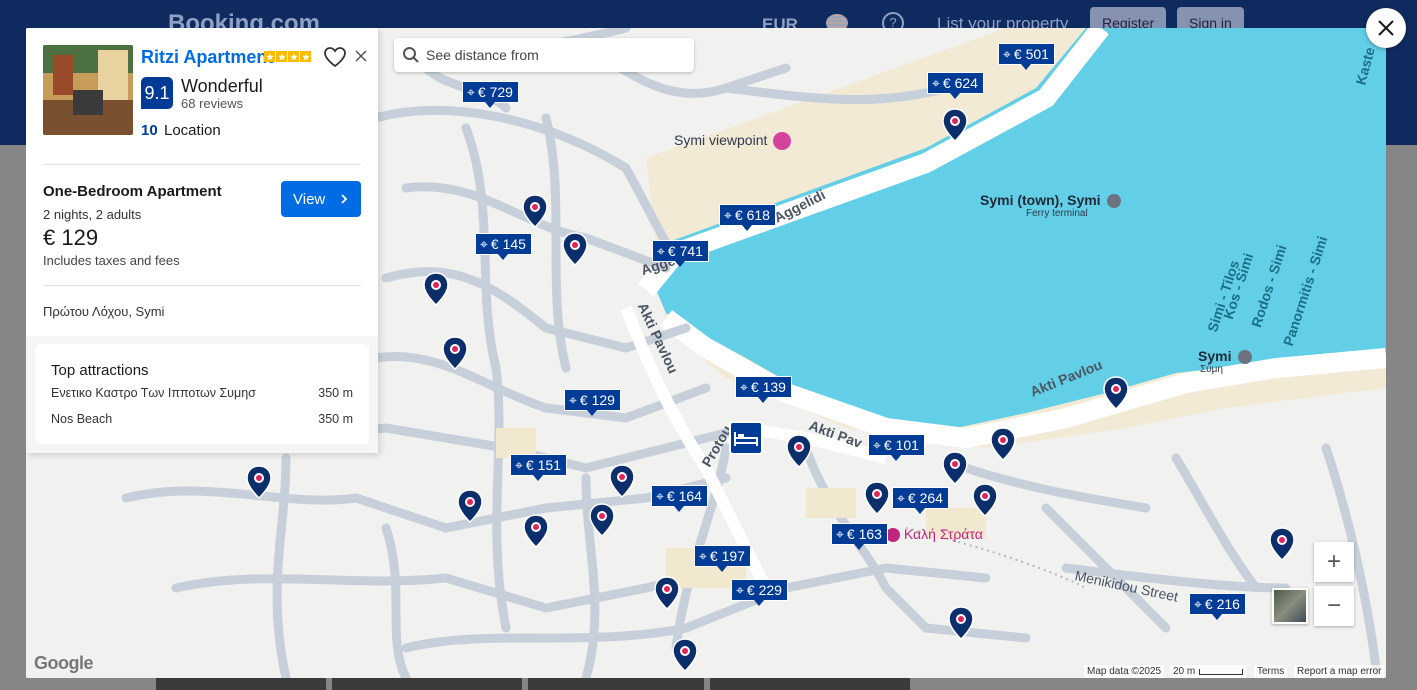  Describe the element at coordinates (344, 199) in the screenshot. I see `chevron-right-icon` at that location.